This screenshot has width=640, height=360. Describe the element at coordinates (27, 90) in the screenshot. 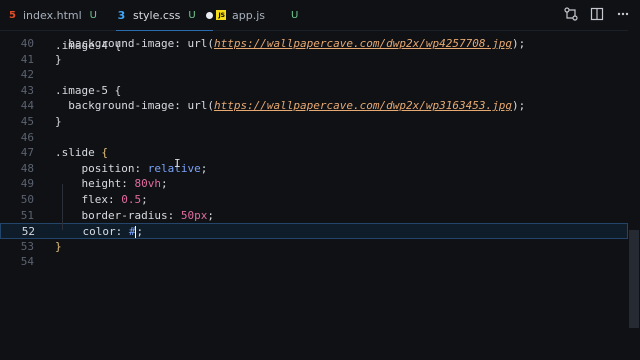

I see `line-number: 43` at that location.